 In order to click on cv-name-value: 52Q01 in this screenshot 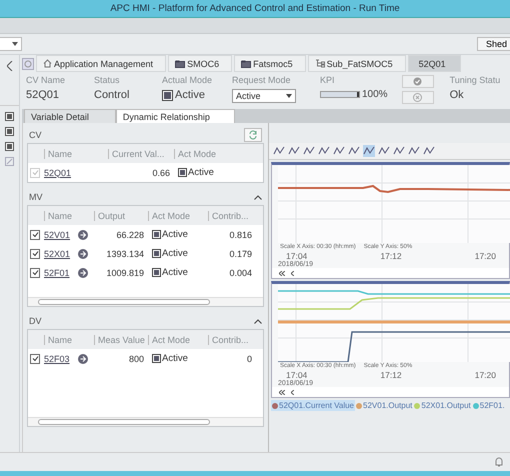, I will do `click(43, 95)`.